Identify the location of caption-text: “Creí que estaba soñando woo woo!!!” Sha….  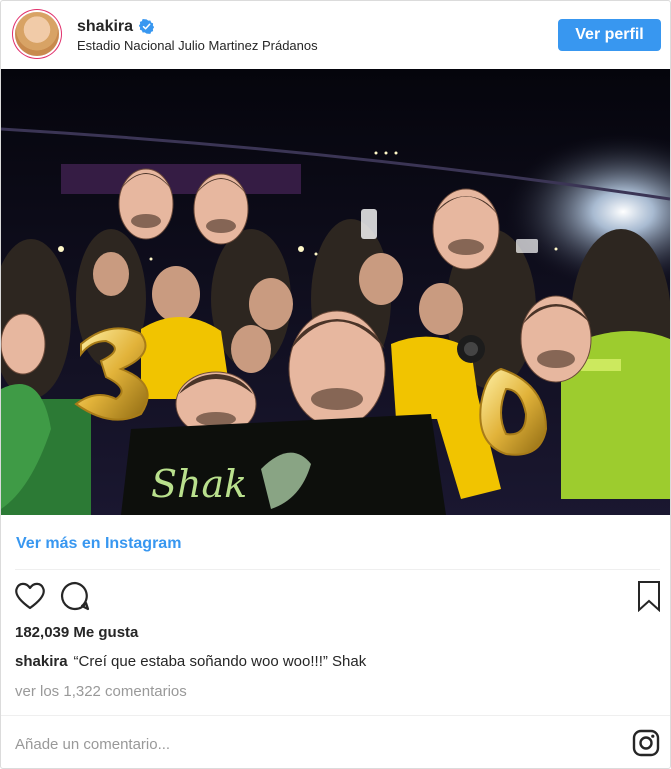
(220, 661).